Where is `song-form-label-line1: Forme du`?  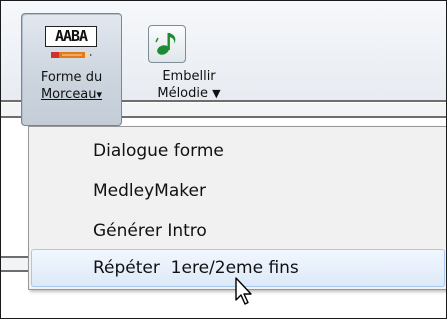 song-form-label-line1: Forme du is located at coordinates (71, 77).